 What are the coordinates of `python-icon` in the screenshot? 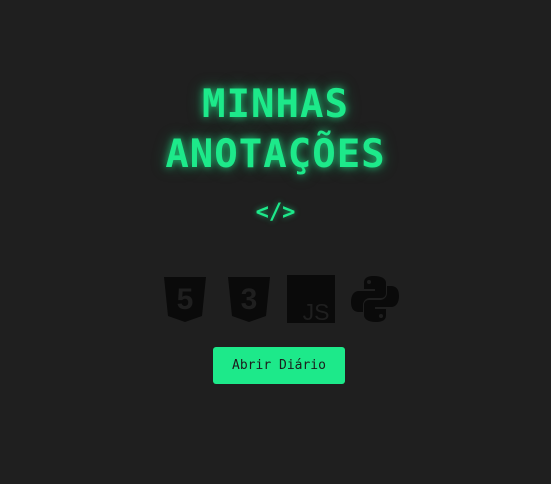 It's located at (375, 299).